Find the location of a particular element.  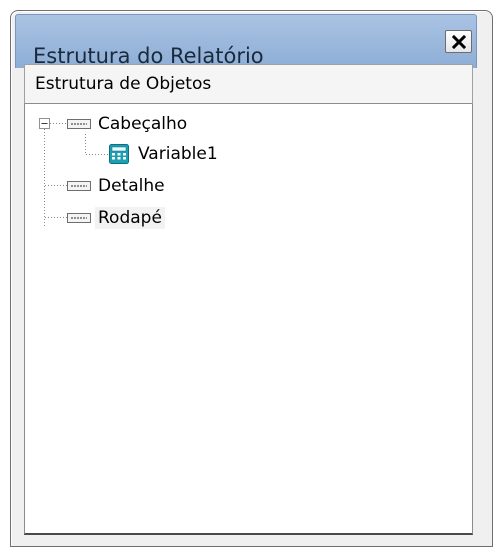

close-button is located at coordinates (458, 41).